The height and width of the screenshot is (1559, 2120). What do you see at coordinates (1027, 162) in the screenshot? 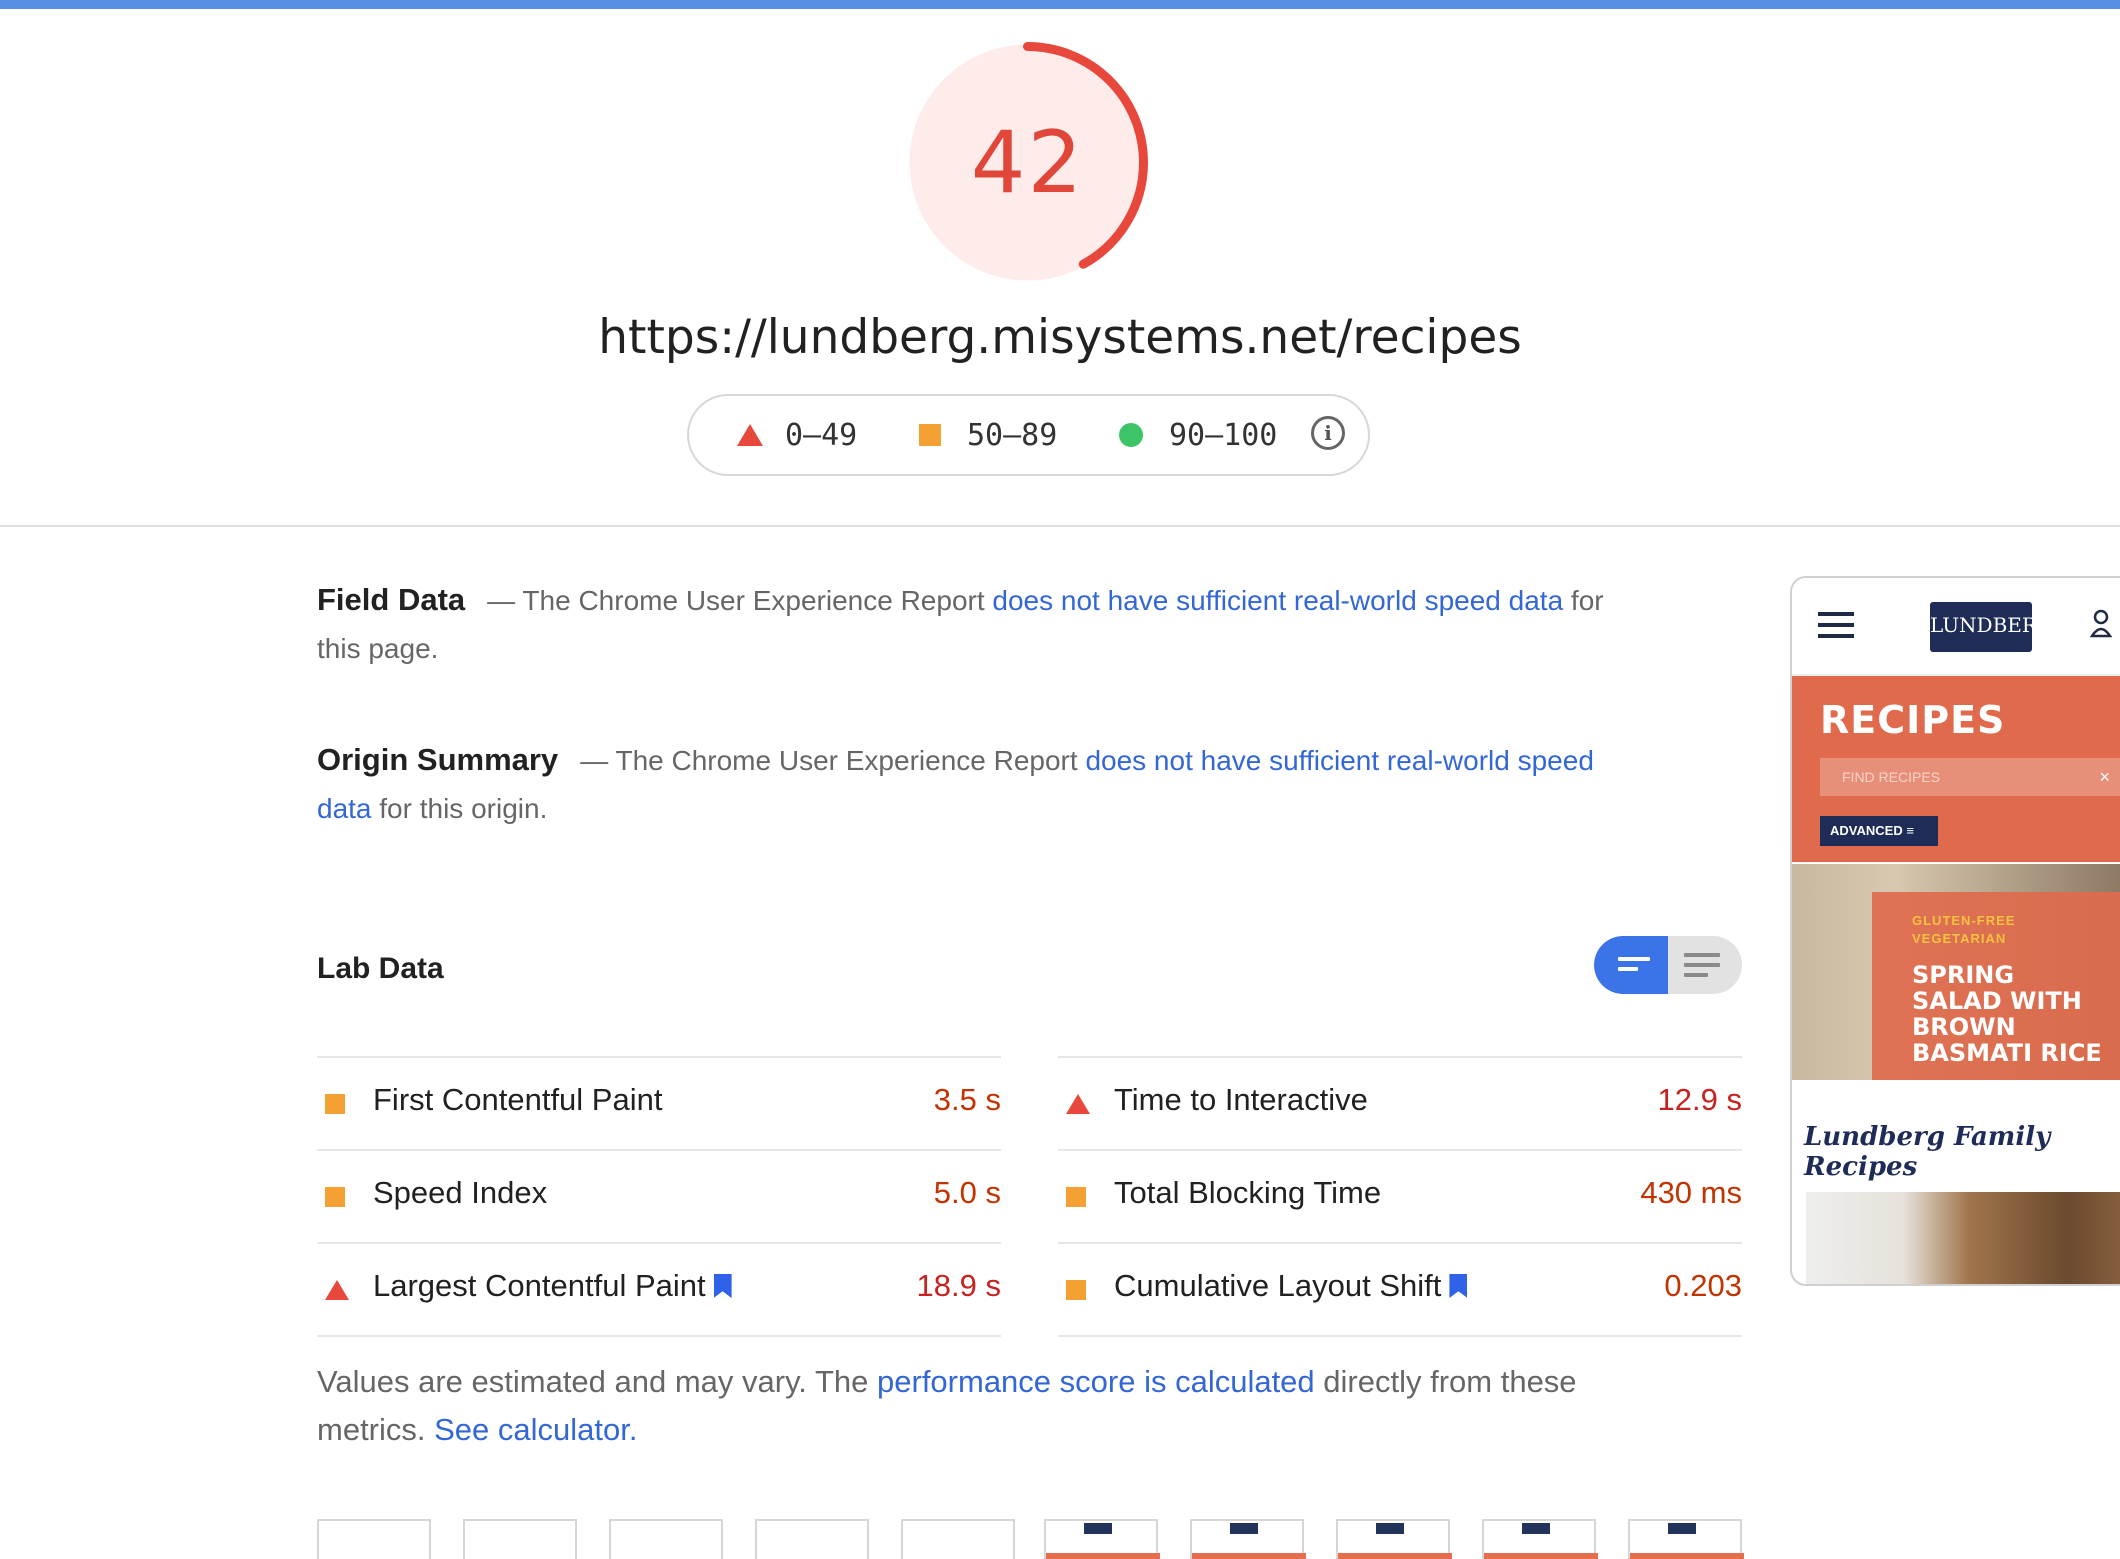
I see `performance-score: 42` at bounding box center [1027, 162].